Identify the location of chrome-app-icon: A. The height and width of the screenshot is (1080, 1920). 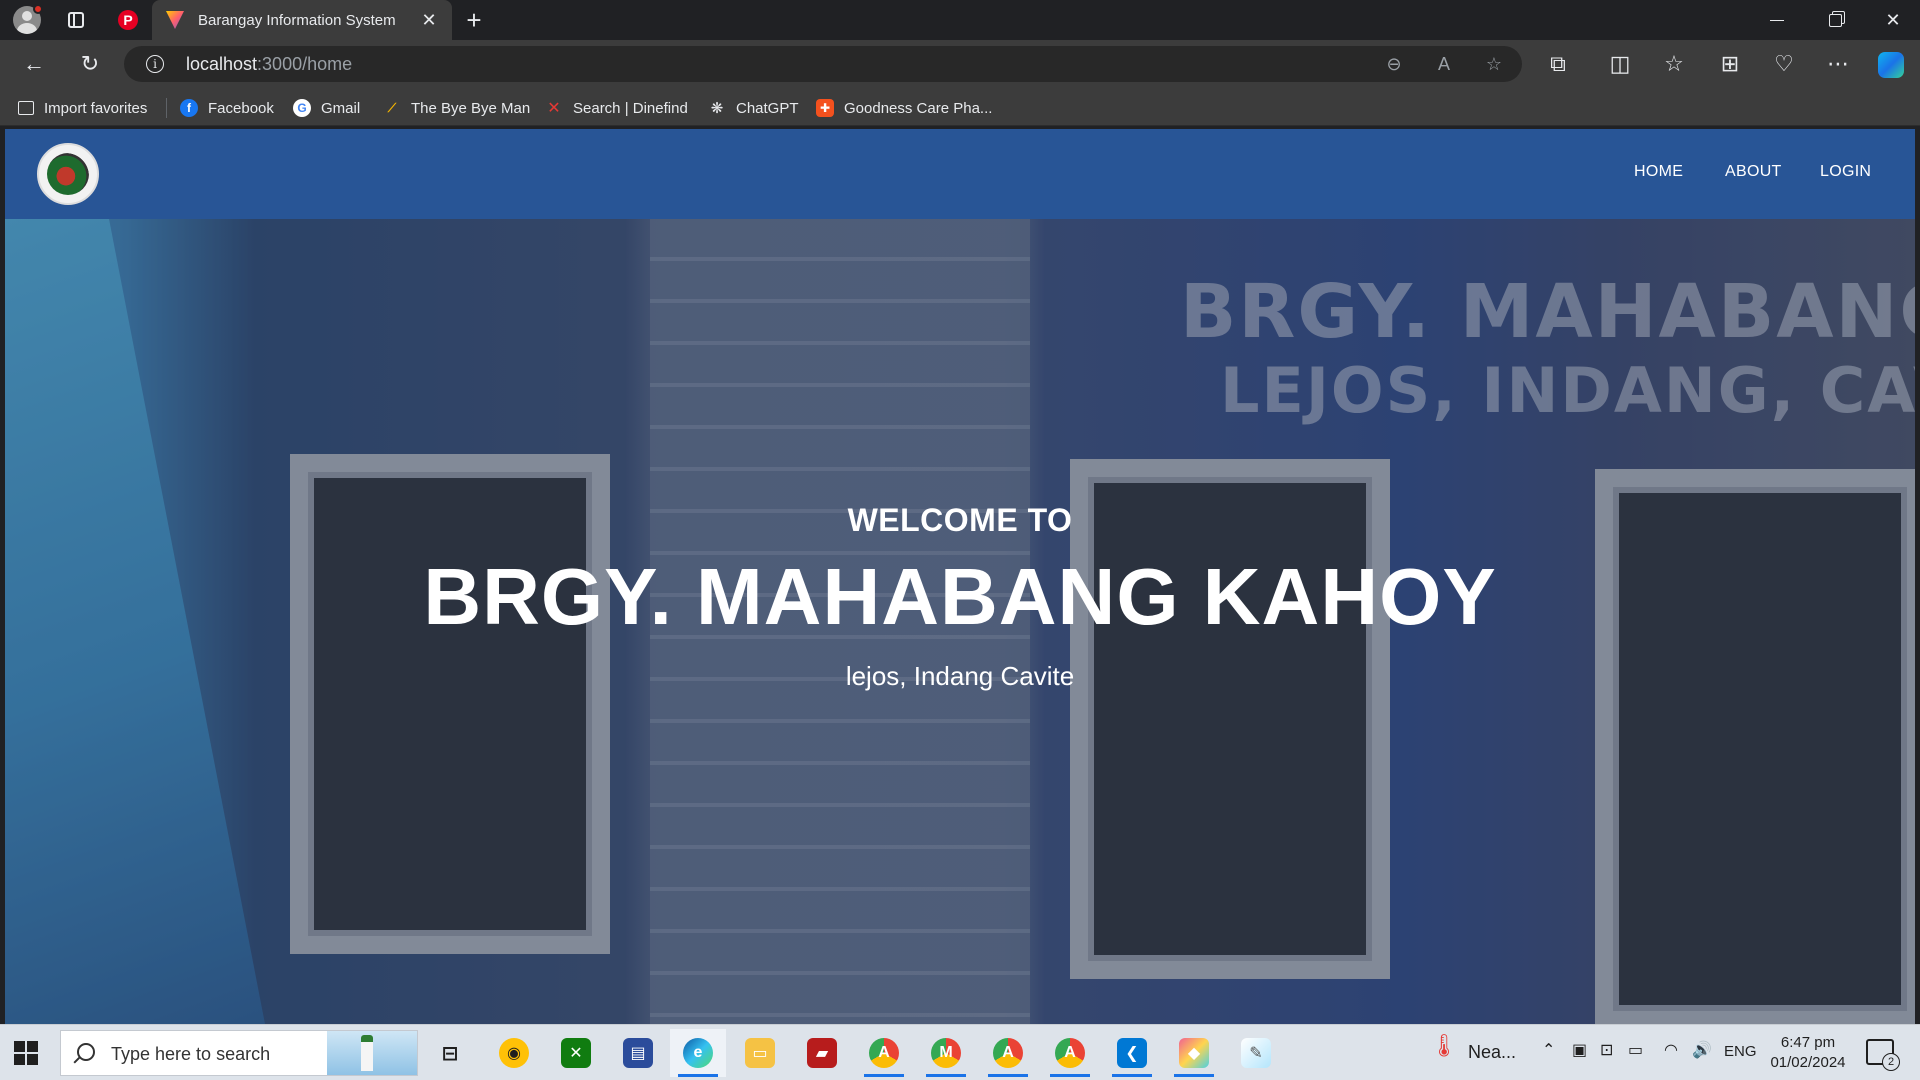
(1008, 1053).